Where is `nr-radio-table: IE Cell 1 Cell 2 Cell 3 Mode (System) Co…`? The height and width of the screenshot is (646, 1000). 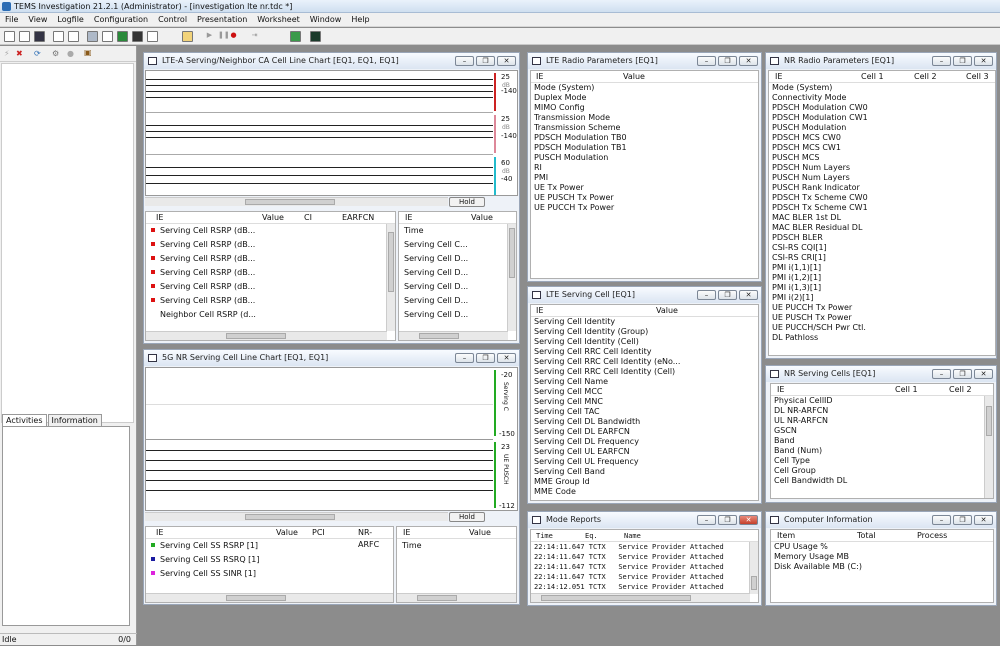 nr-radio-table: IE Cell 1 Cell 2 Cell 3 Mode (System) Co… is located at coordinates (882, 213).